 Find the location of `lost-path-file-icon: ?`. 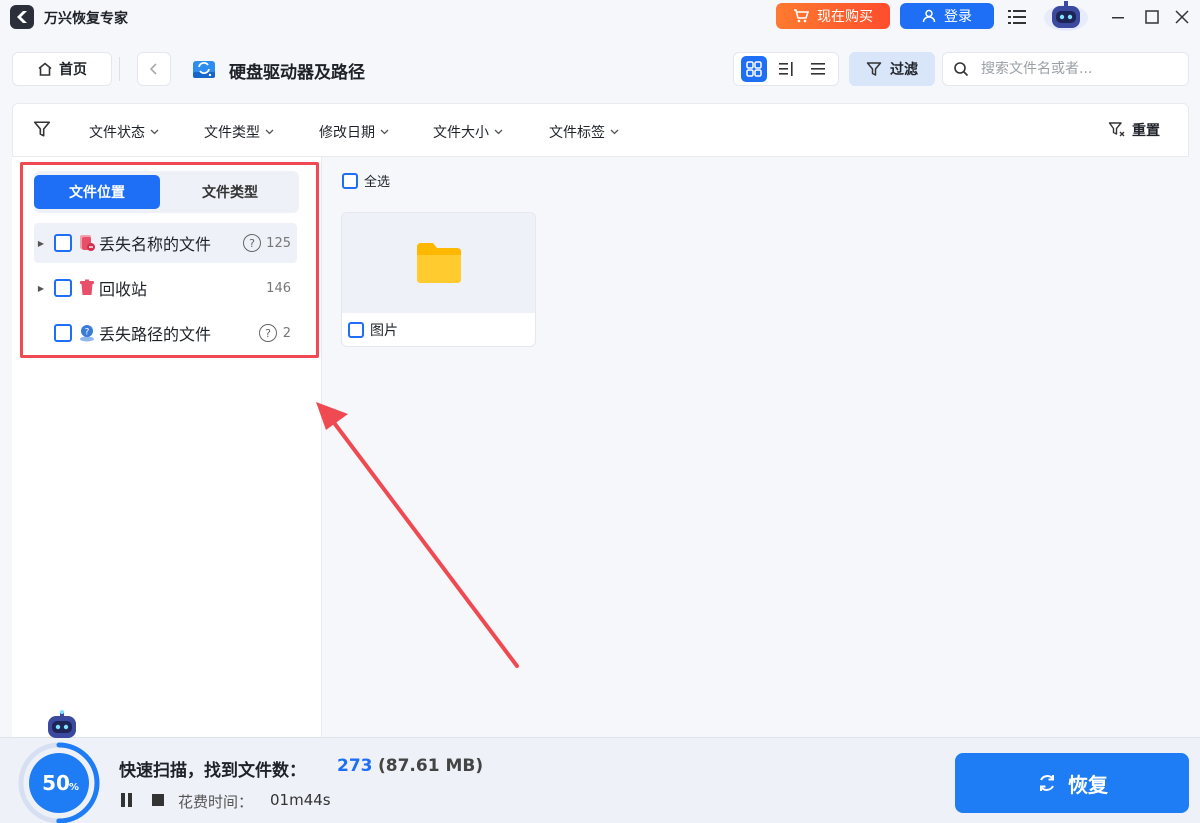

lost-path-file-icon: ? is located at coordinates (87, 333).